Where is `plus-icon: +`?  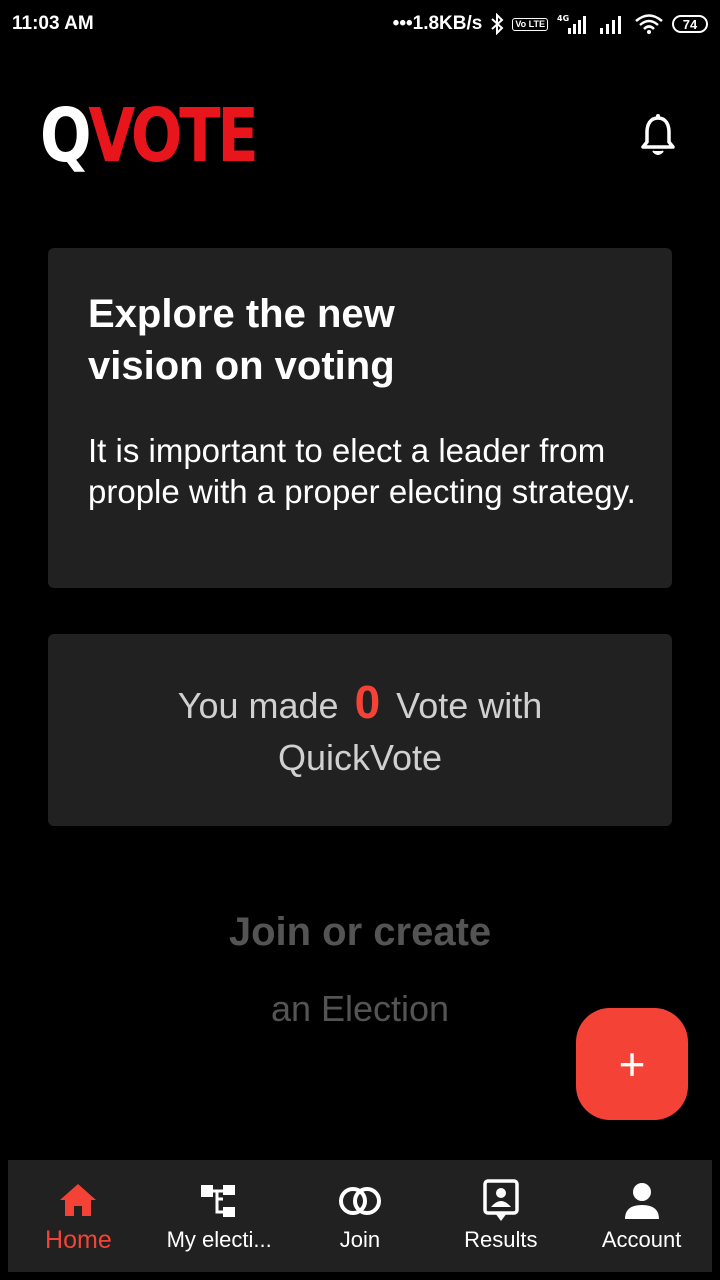
plus-icon: + is located at coordinates (632, 1064).